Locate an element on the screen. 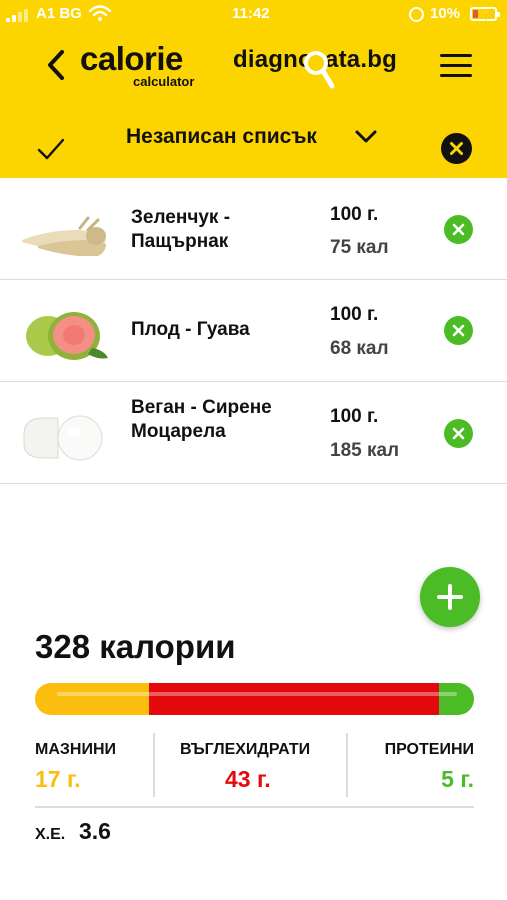 The image size is (507, 900). food-row: Плод - Гуава 100 г. 68 кал is located at coordinates (253, 331).